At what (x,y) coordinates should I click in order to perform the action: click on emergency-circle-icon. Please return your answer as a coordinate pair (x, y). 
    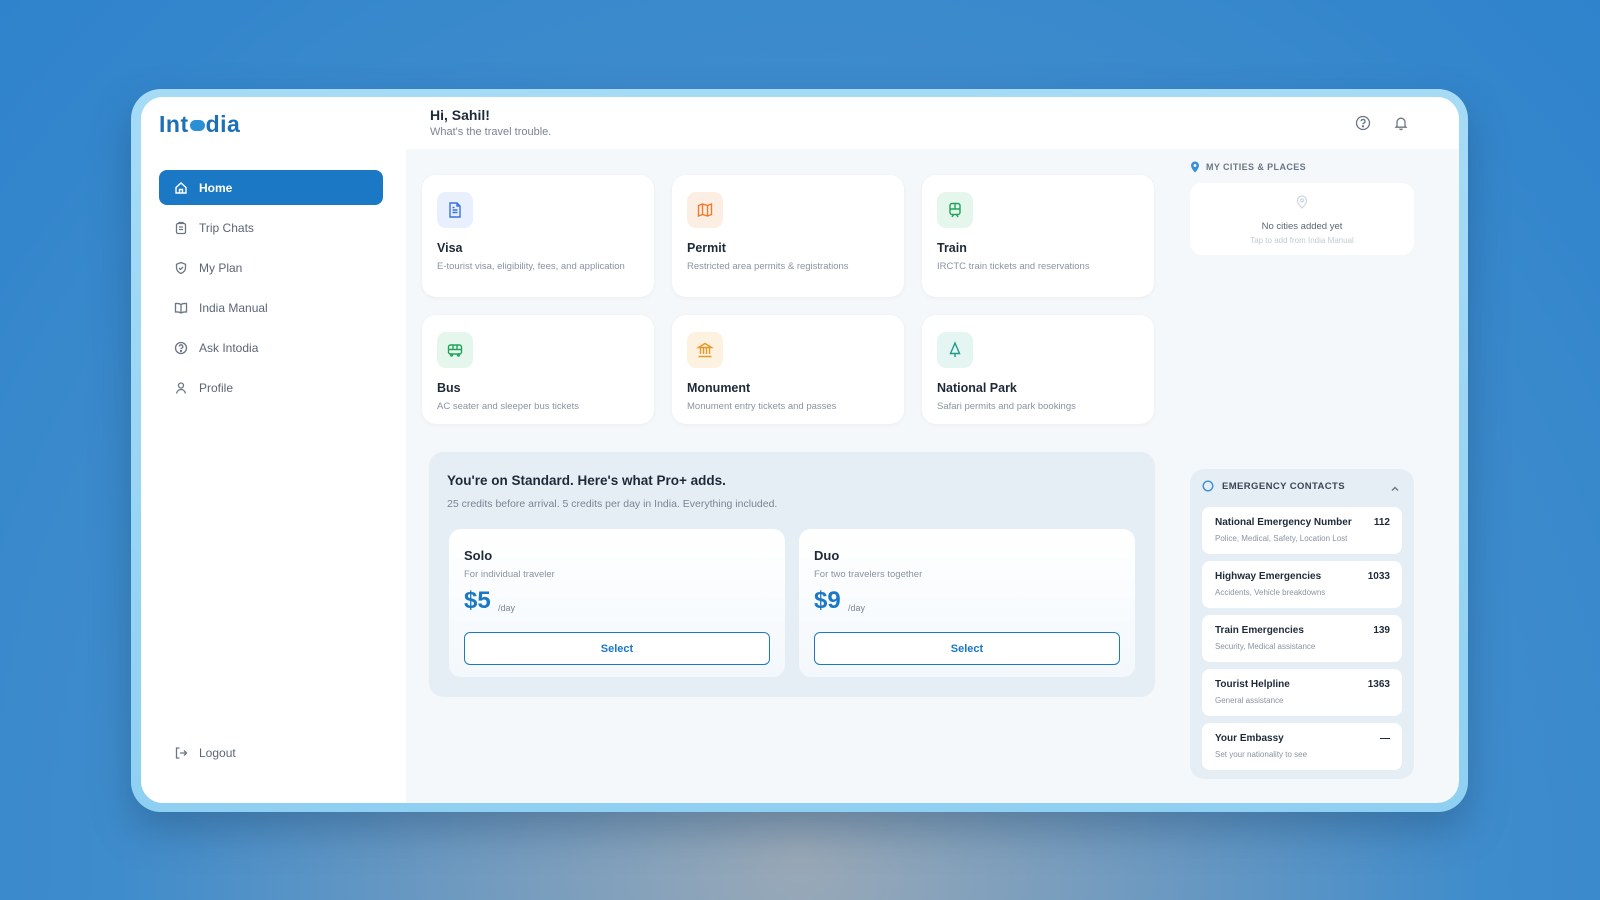
    Looking at the image, I should click on (1208, 486).